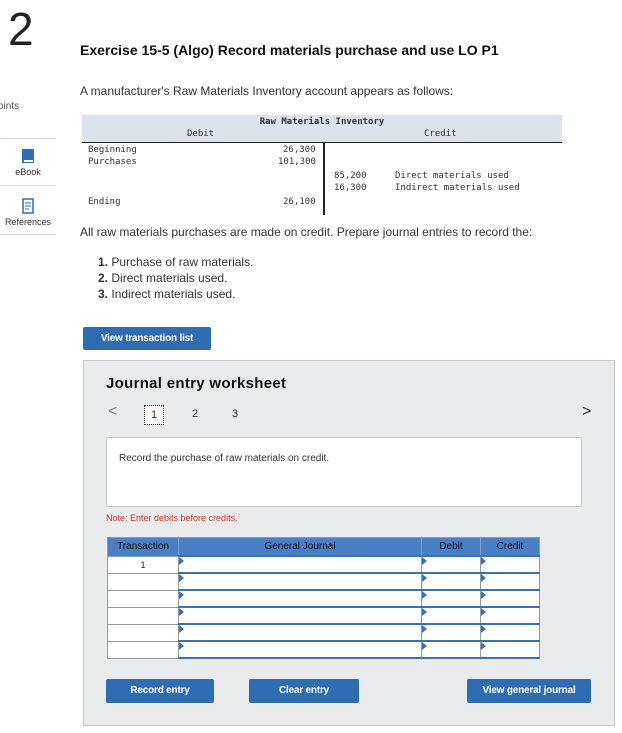  I want to click on col-credit: Credit, so click(510, 547).